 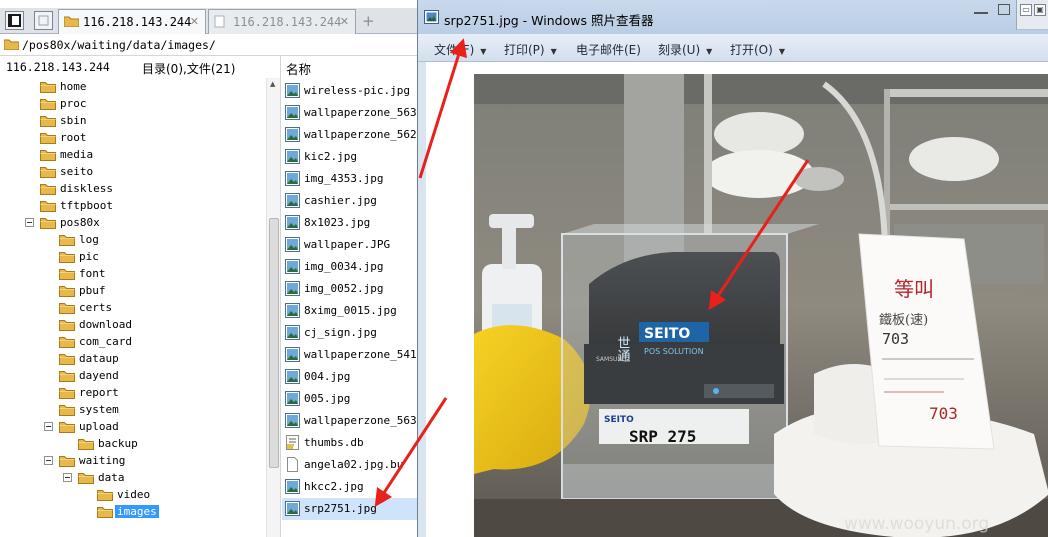 What do you see at coordinates (43, 20) in the screenshot?
I see `restore-icon` at bounding box center [43, 20].